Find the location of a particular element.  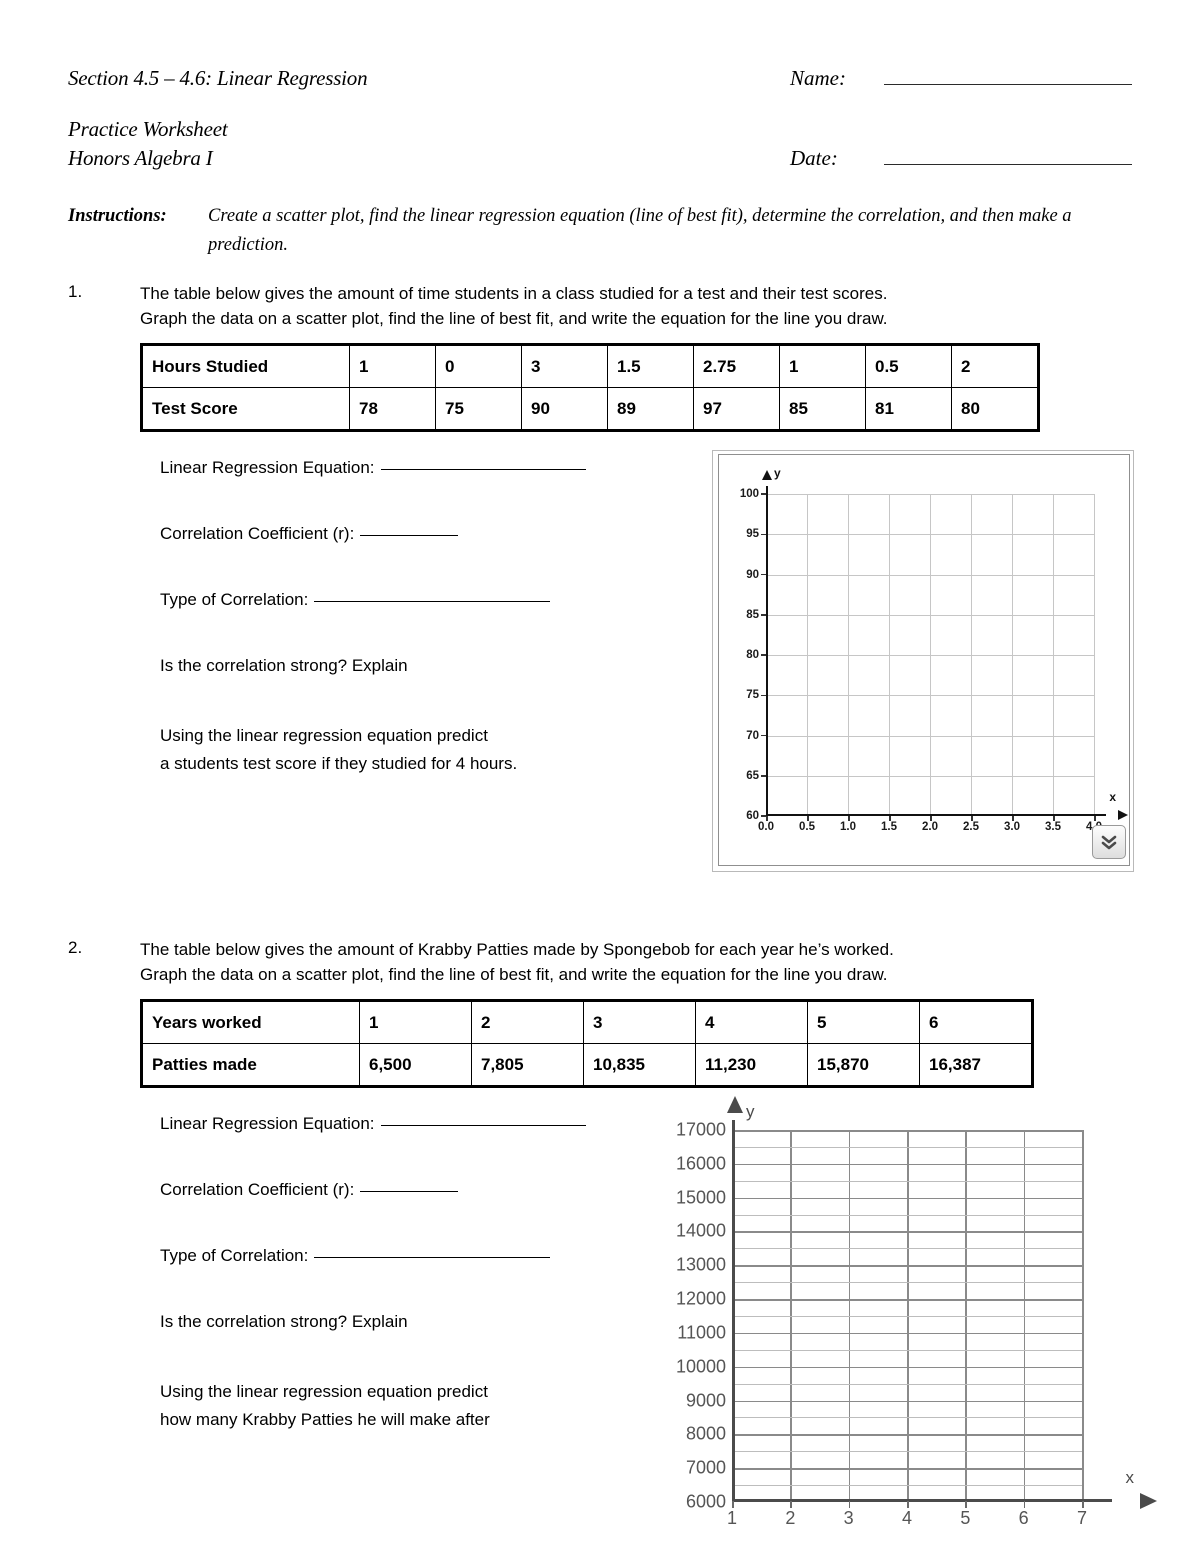

table-2-row2-cell-2: 10,835 is located at coordinates (639, 1065).